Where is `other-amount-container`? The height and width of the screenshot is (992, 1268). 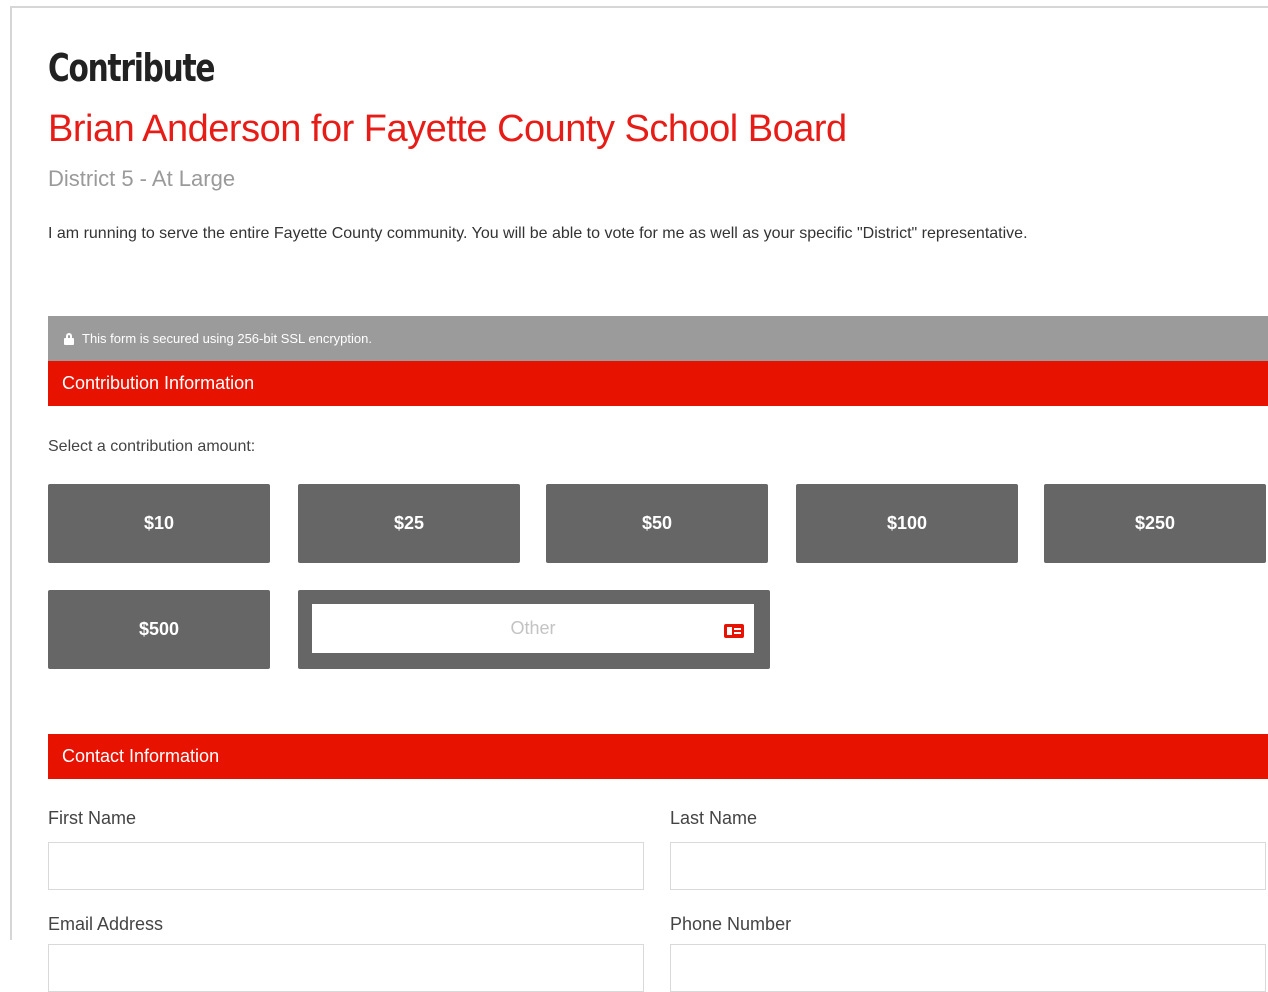
other-amount-container is located at coordinates (534, 629).